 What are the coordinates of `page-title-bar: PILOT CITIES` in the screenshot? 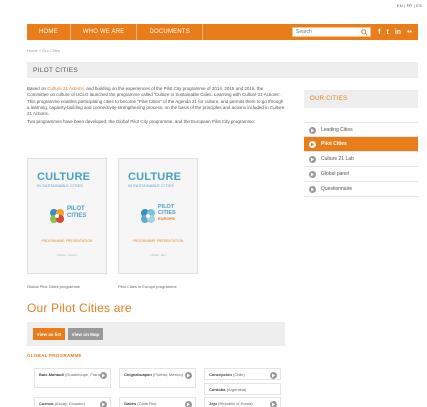 It's located at (222, 70).